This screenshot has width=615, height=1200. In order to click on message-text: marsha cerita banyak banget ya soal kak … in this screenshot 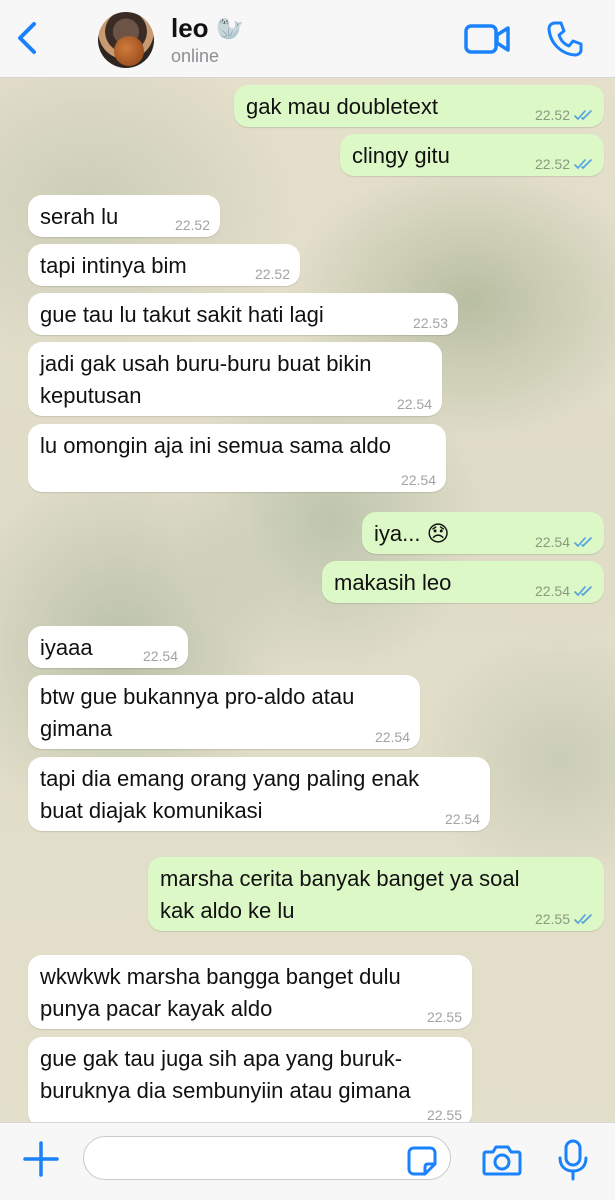, I will do `click(340, 894)`.